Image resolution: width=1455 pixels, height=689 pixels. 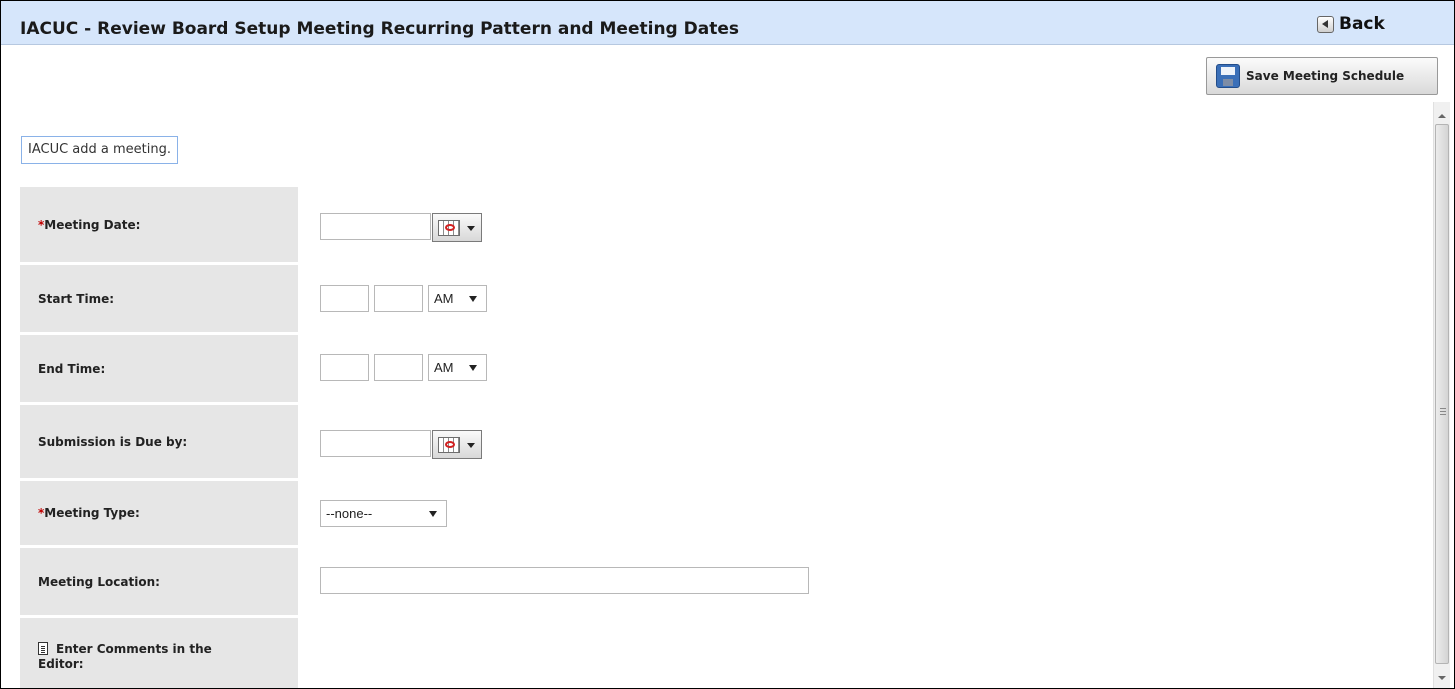 What do you see at coordinates (344, 367) in the screenshot?
I see `end-time-hour-input` at bounding box center [344, 367].